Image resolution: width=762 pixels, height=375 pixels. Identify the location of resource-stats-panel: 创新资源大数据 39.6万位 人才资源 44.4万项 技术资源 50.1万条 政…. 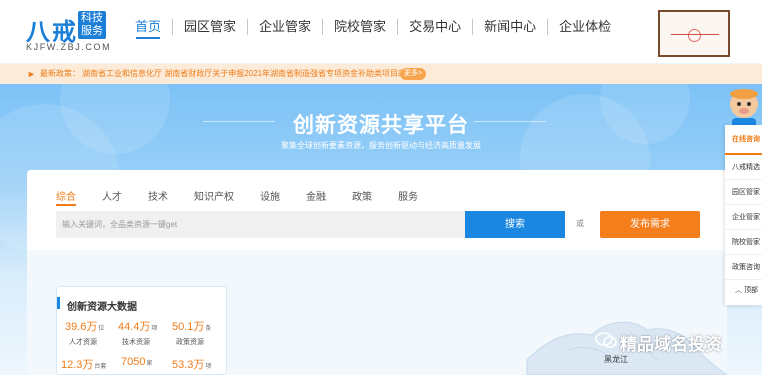
(141, 330).